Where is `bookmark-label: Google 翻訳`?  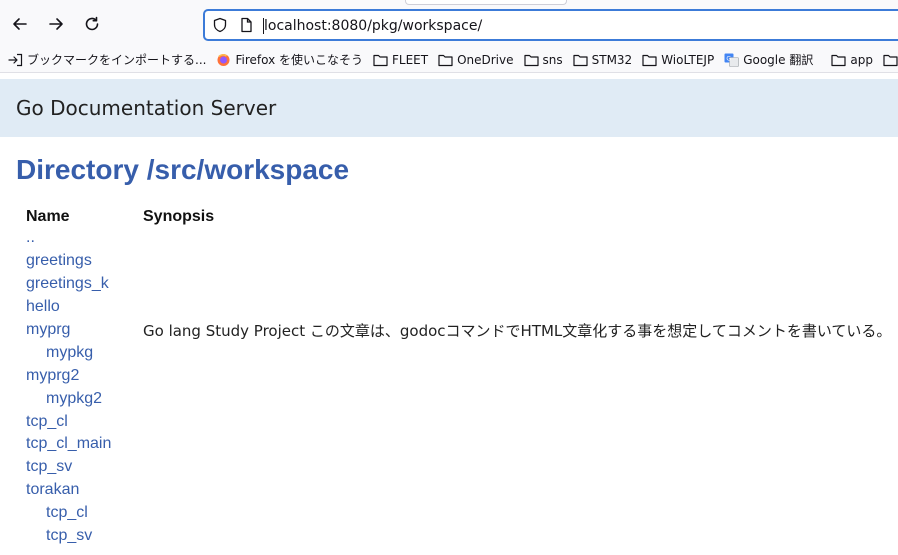 bookmark-label: Google 翻訳 is located at coordinates (778, 60).